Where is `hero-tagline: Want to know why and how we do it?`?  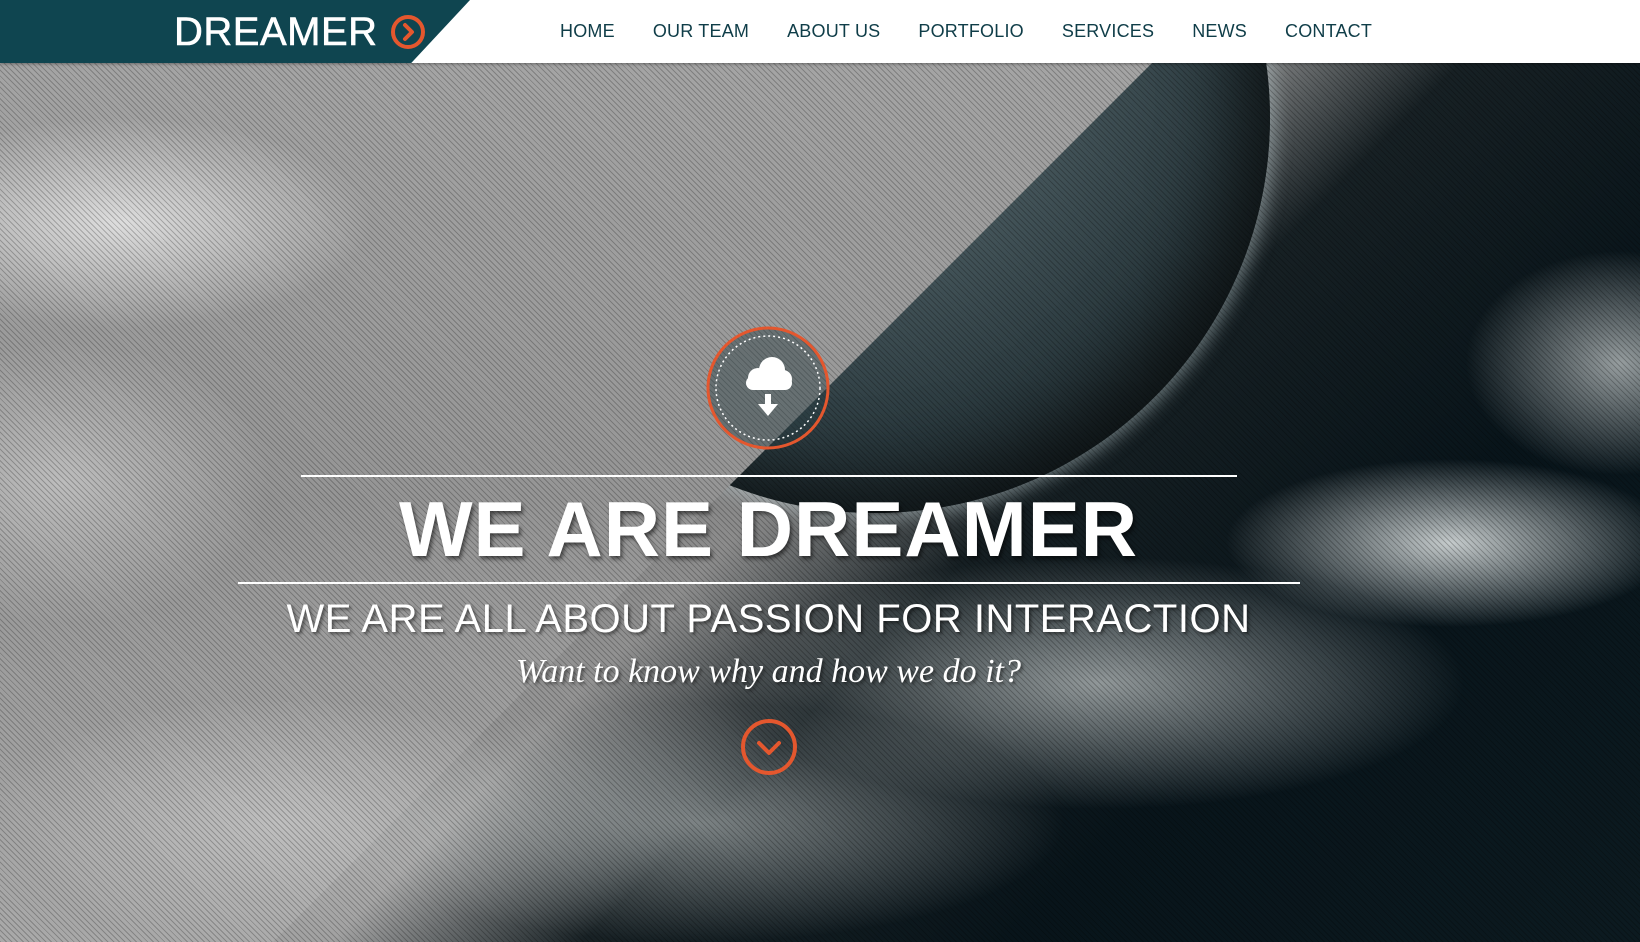 hero-tagline: Want to know why and how we do it? is located at coordinates (768, 671).